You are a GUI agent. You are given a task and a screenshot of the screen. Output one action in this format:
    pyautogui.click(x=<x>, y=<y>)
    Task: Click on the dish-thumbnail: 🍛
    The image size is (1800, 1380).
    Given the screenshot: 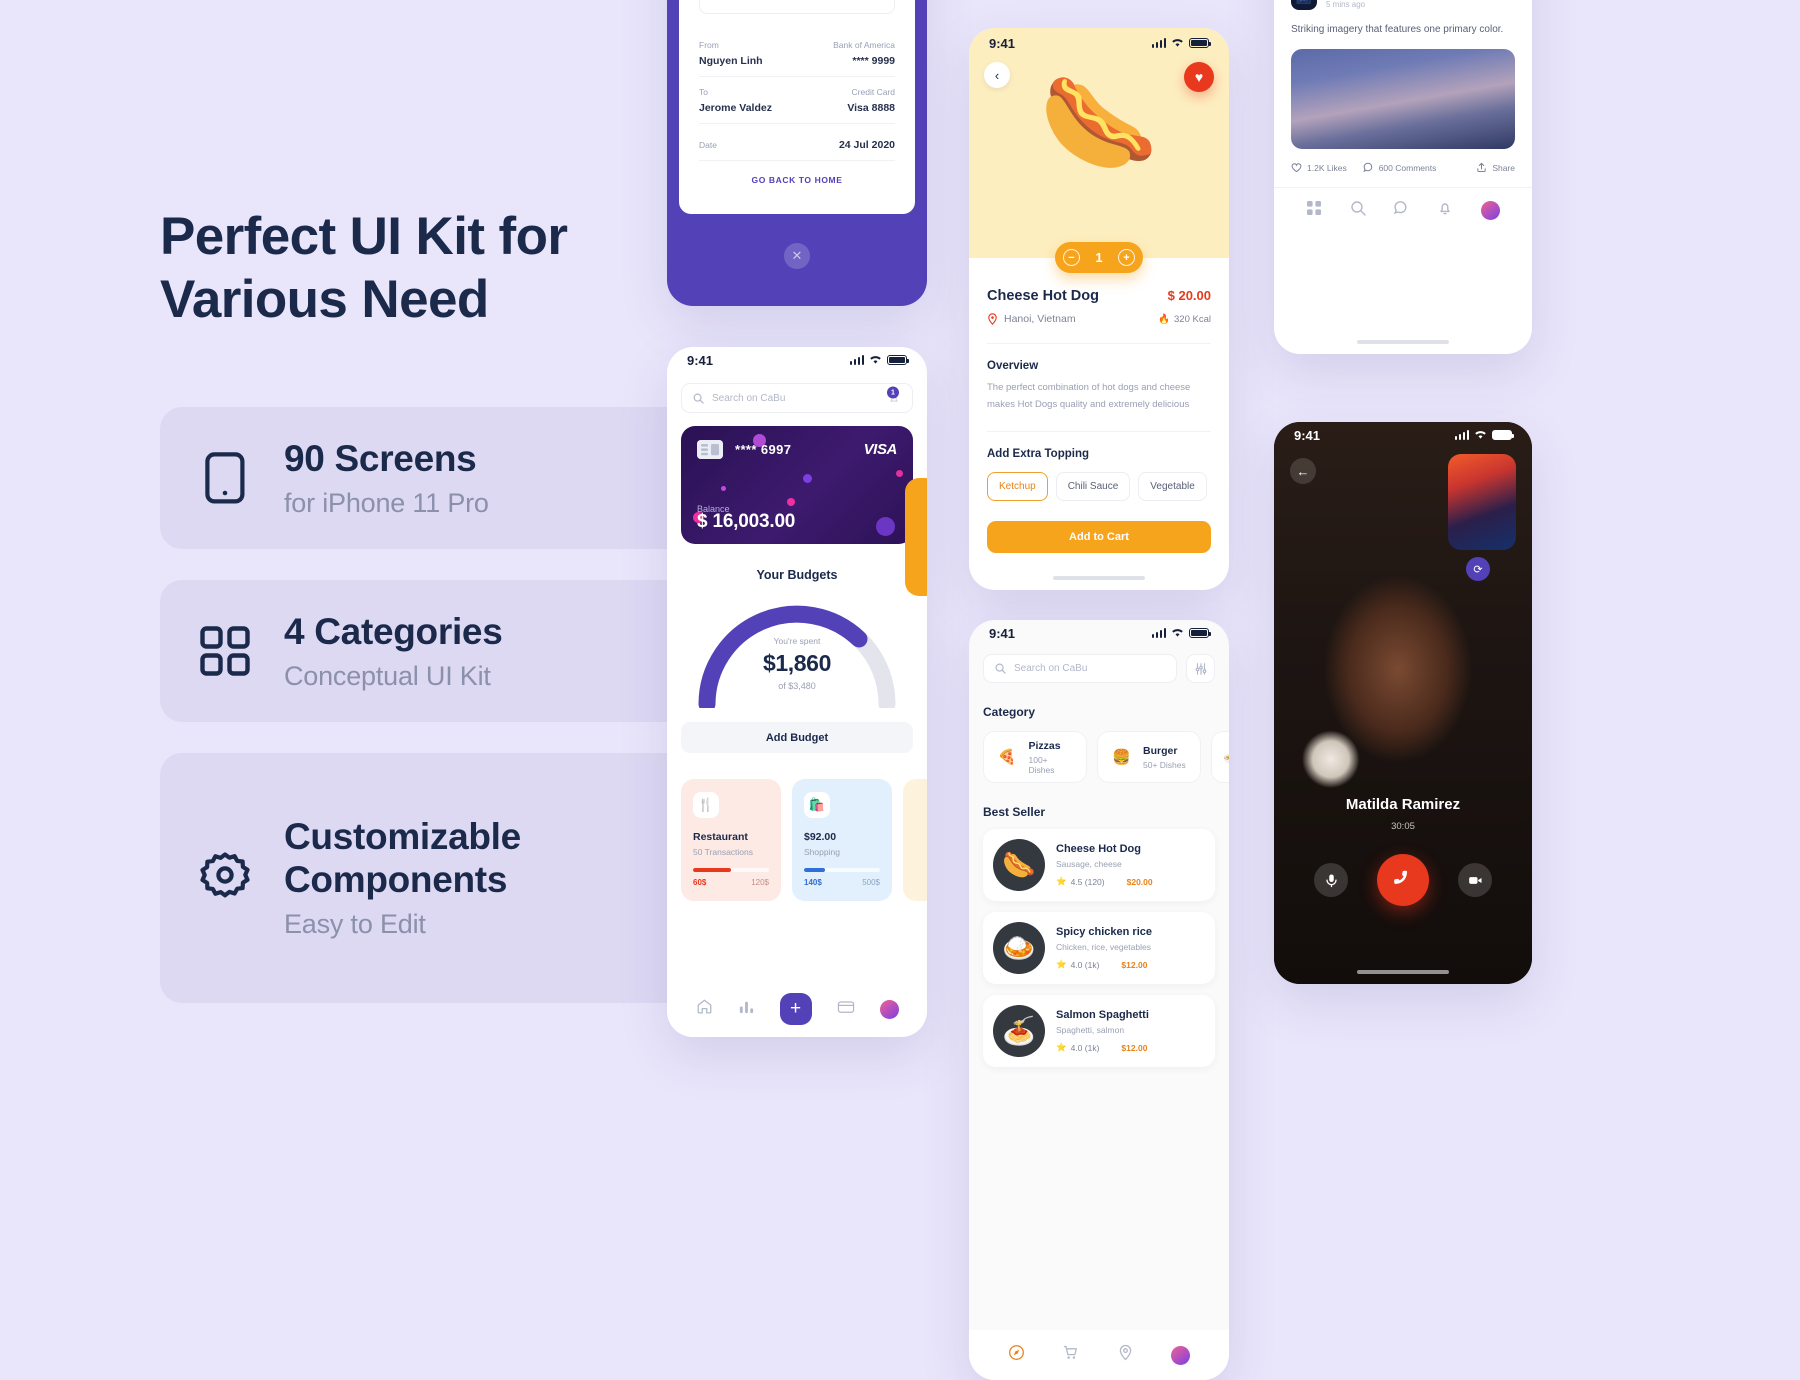 What is the action you would take?
    pyautogui.click(x=1019, y=948)
    